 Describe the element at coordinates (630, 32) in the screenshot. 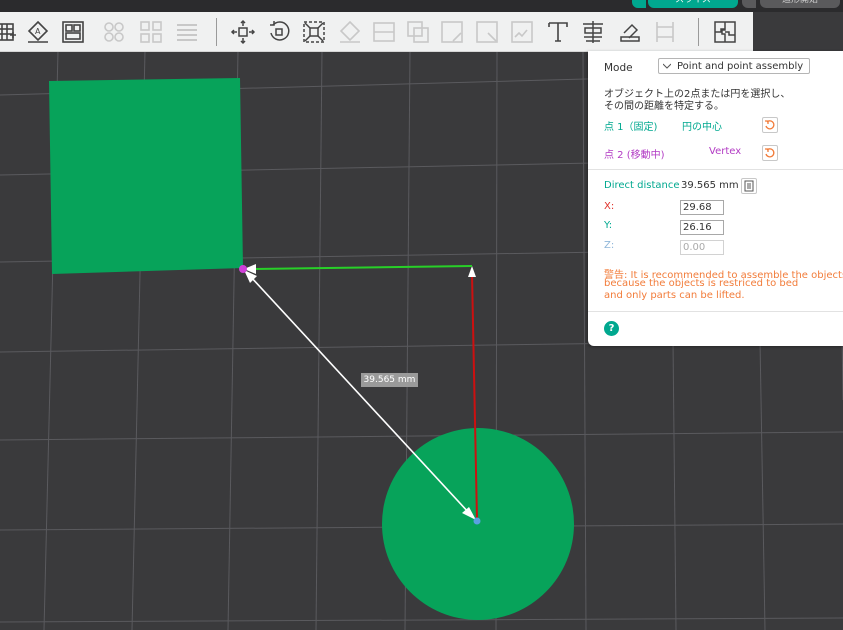

I see `assembly-icon` at that location.